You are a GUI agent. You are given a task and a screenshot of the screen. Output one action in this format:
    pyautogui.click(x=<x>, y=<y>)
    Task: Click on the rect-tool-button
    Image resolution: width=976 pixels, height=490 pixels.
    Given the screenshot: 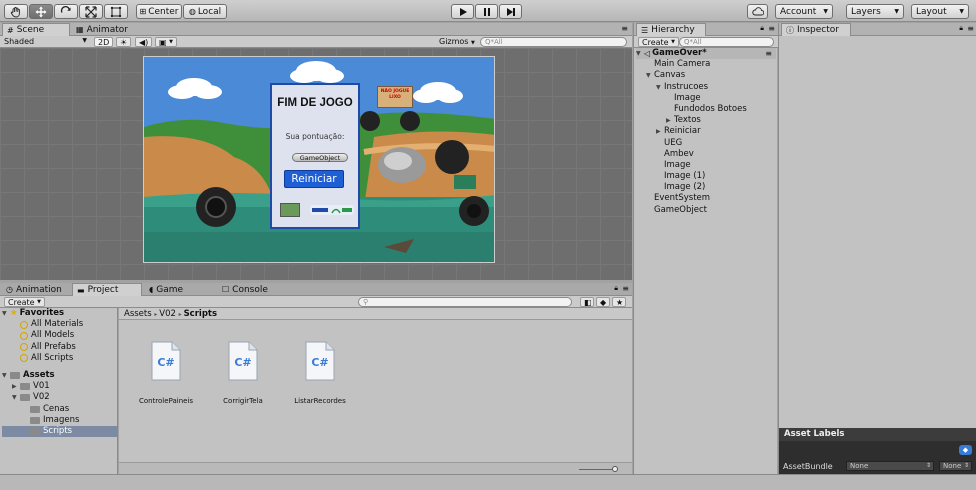 What is the action you would take?
    pyautogui.click(x=116, y=11)
    